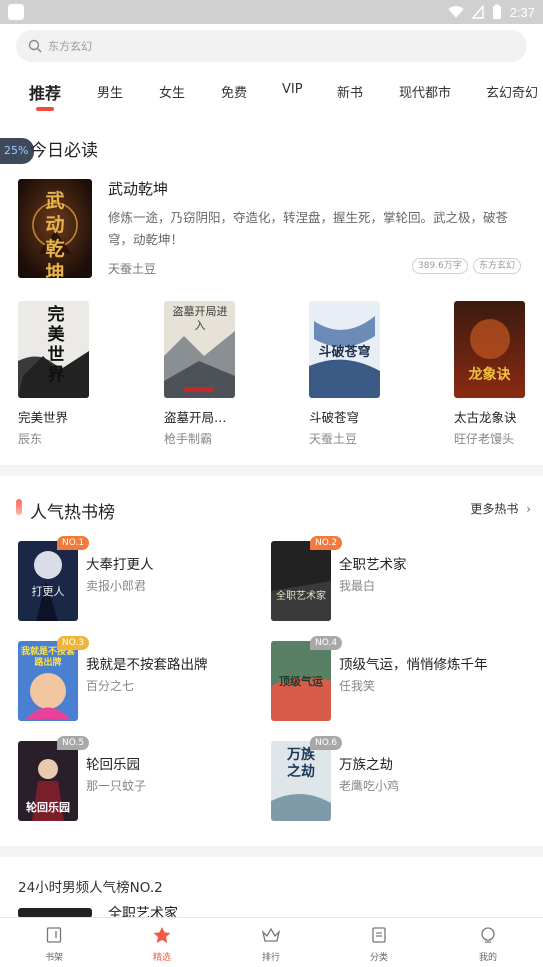  I want to click on cover-text: 万族之劫, so click(301, 763).